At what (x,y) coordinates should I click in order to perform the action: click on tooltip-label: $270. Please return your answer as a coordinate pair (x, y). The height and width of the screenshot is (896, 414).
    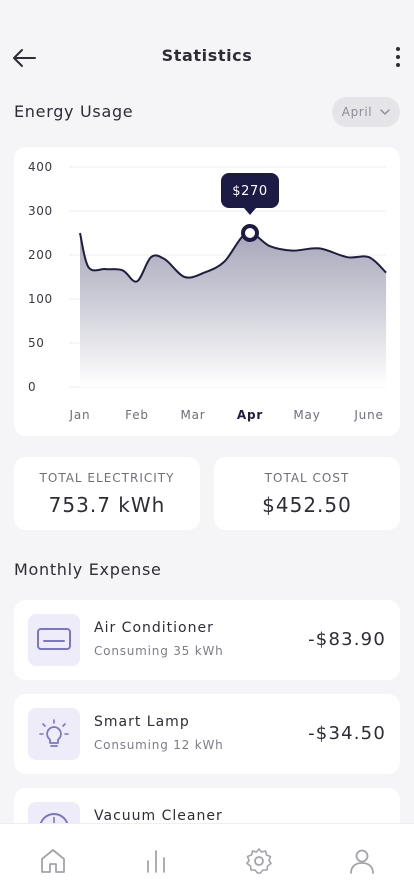
    Looking at the image, I should click on (249, 191).